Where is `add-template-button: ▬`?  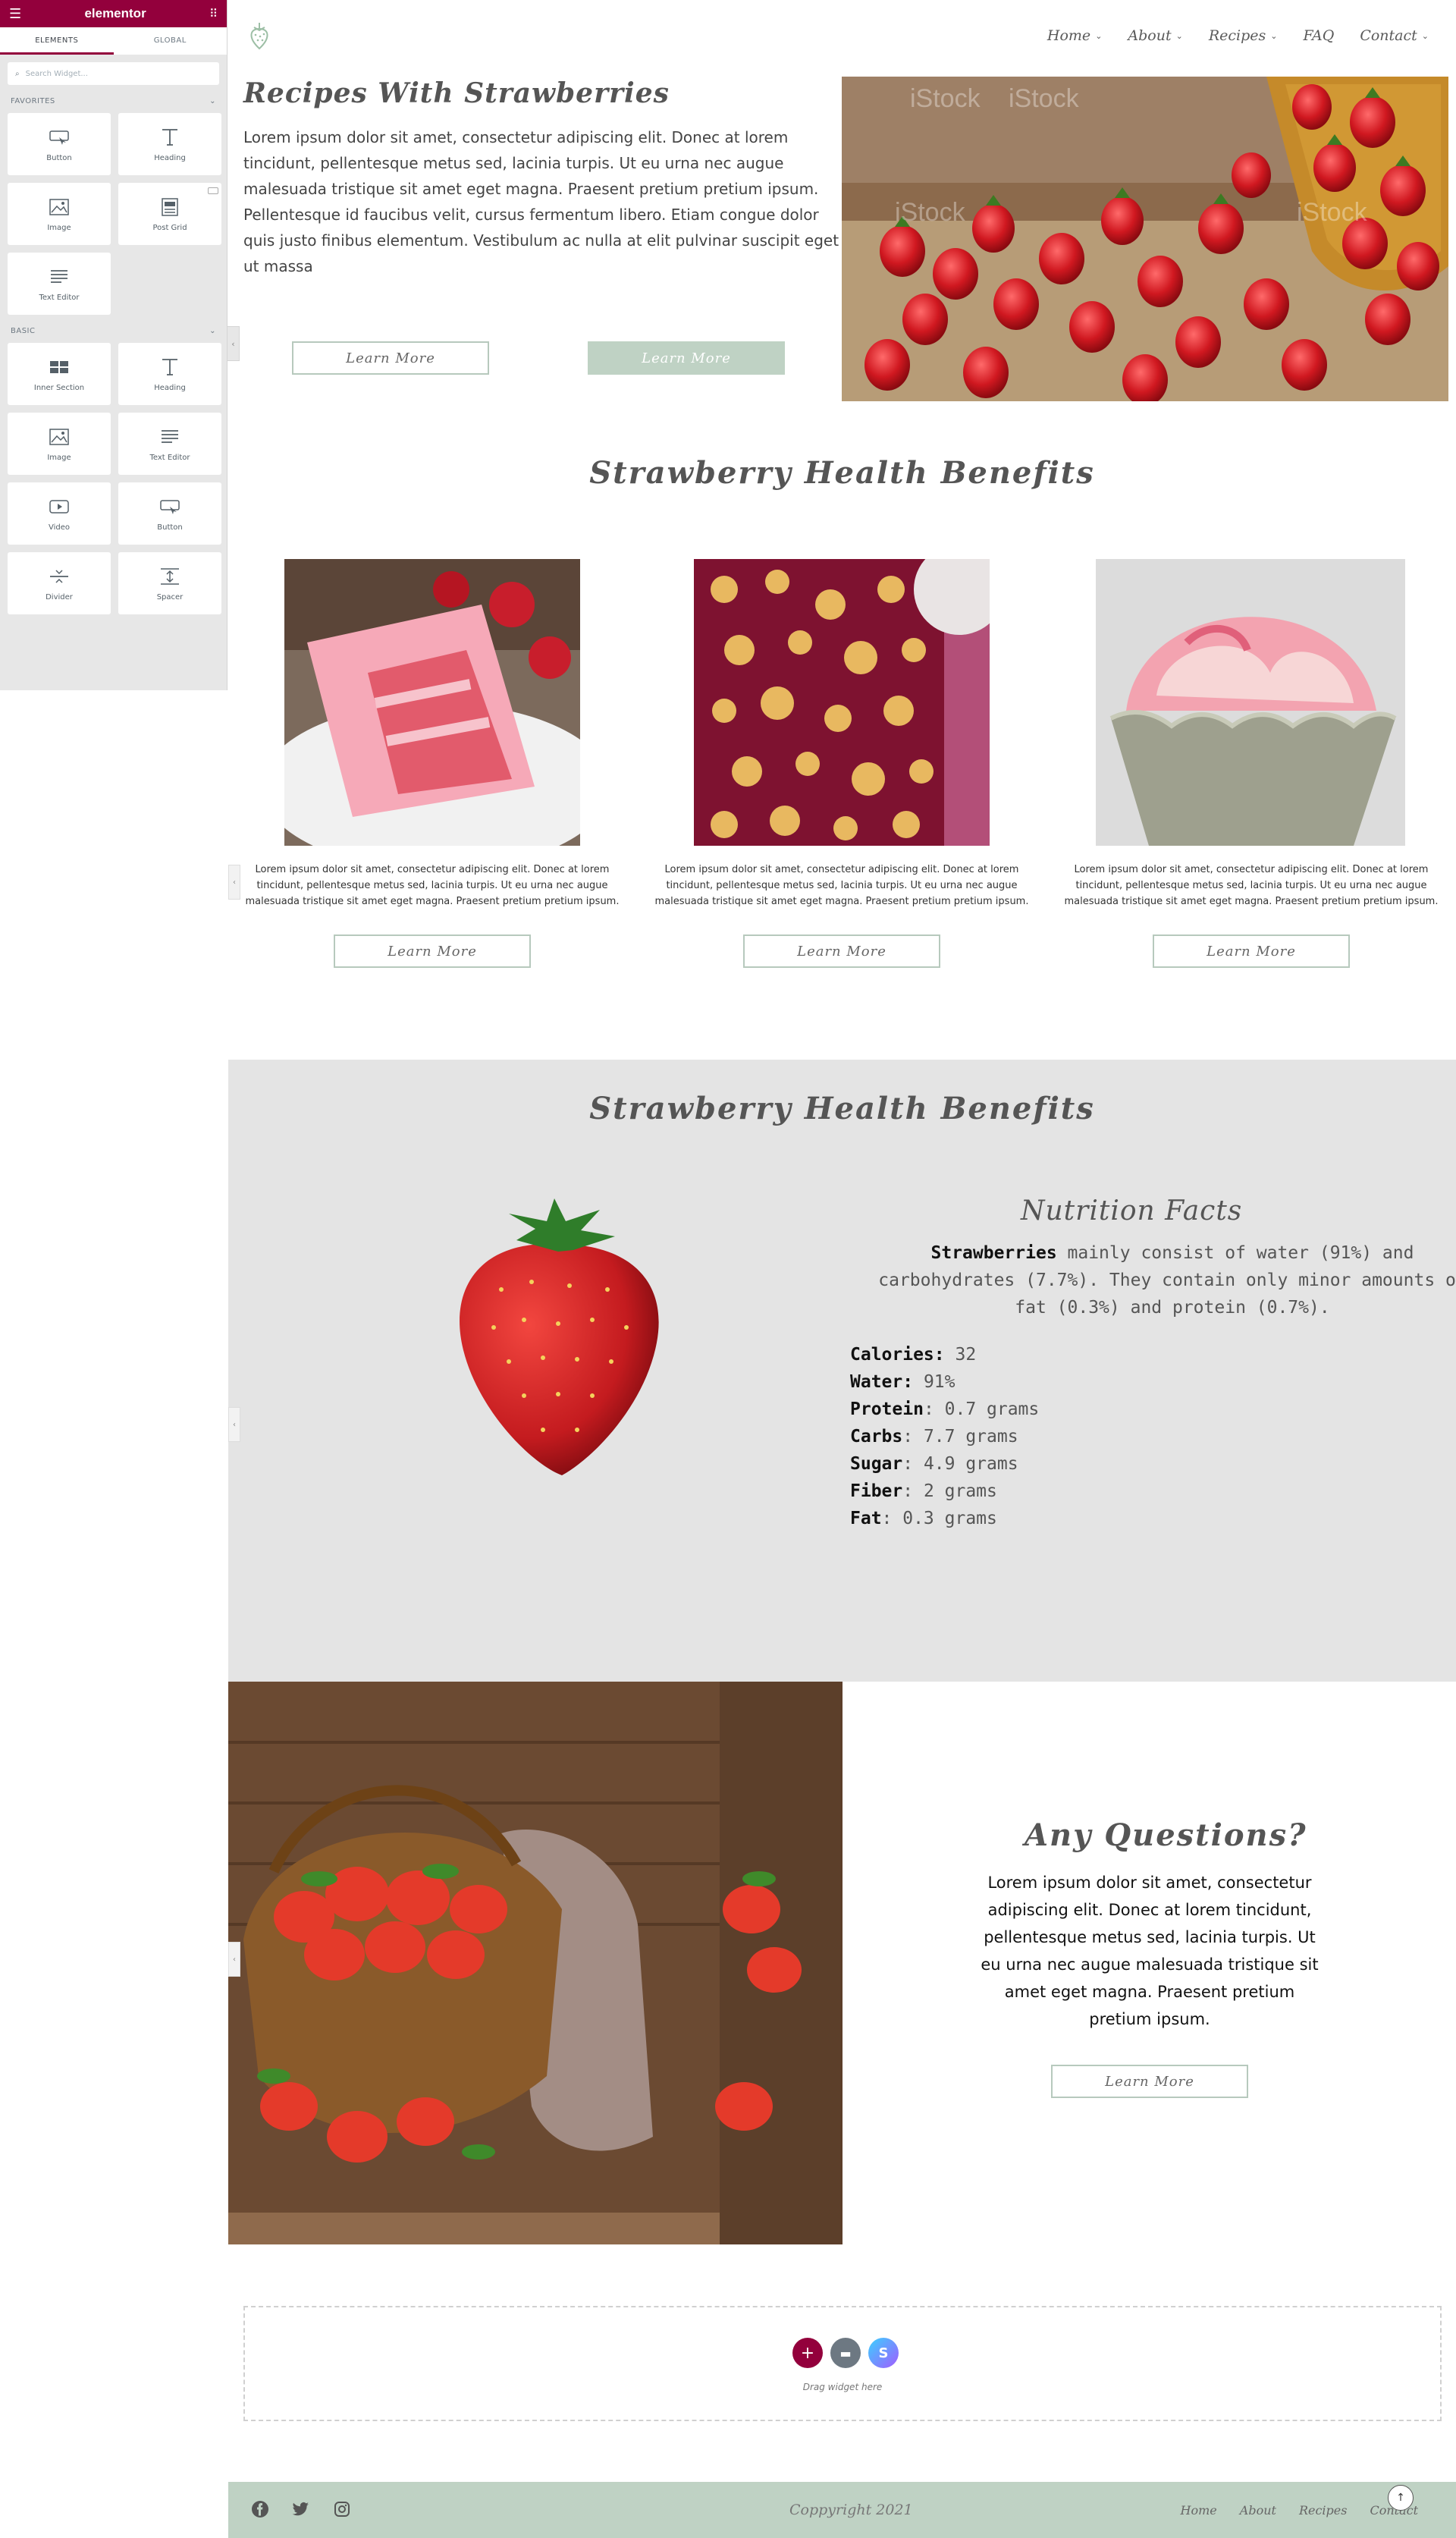 add-template-button: ▬ is located at coordinates (845, 2353).